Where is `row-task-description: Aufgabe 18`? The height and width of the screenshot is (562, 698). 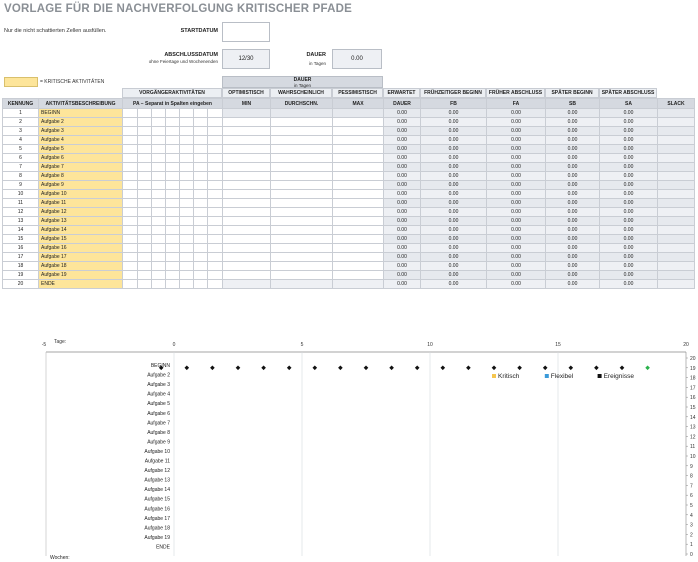 row-task-description: Aufgabe 18 is located at coordinates (80, 266).